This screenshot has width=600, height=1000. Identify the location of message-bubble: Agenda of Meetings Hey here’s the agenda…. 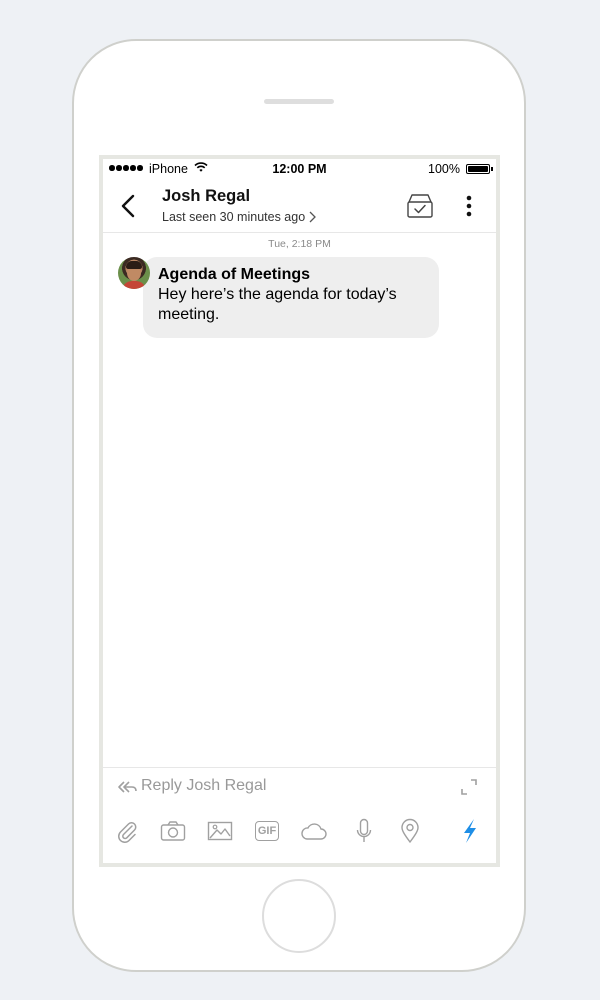
(291, 297).